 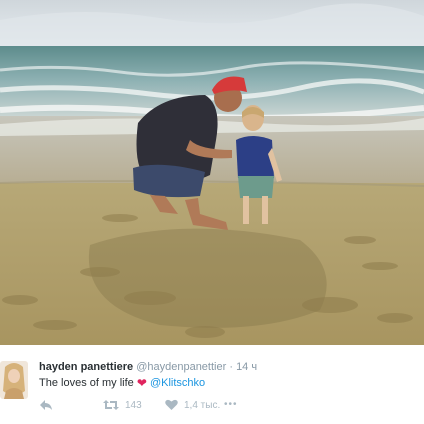 I want to click on like-button: 1,4 тыс., so click(x=192, y=405).